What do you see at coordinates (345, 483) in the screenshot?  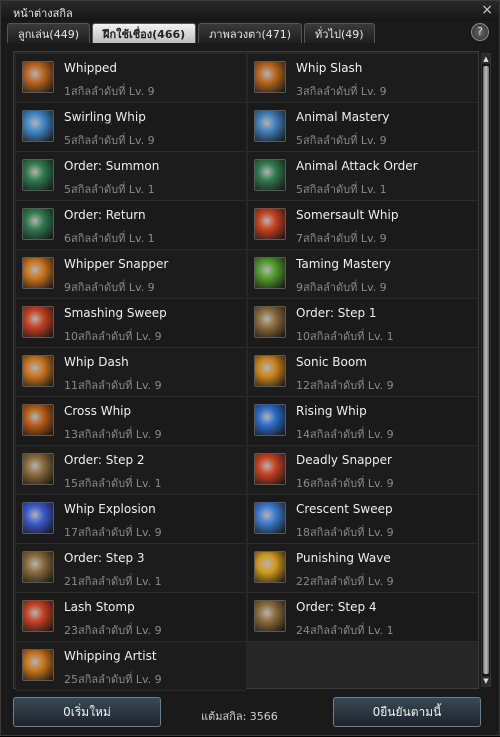 I see `skill-level: 16สกิลลำดับที่ Lv. 9` at bounding box center [345, 483].